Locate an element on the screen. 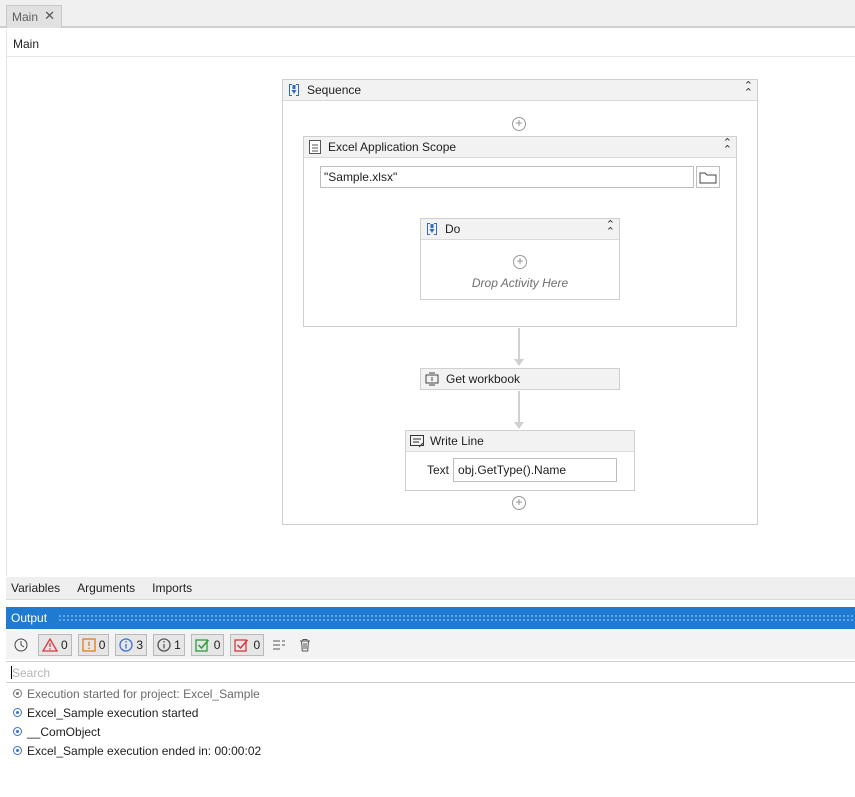  output-toolbar: 0 0 3 1 0 0 is located at coordinates (430, 645).